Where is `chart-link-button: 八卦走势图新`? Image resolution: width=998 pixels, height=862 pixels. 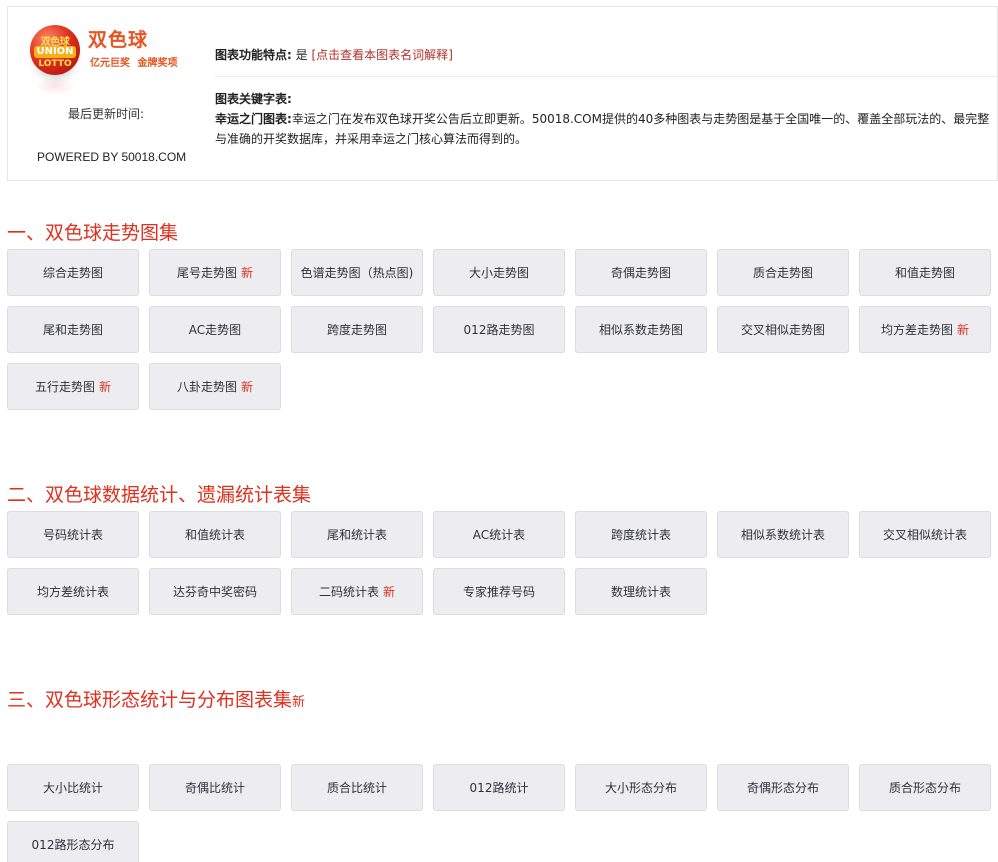
chart-link-button: 八卦走势图新 is located at coordinates (215, 386).